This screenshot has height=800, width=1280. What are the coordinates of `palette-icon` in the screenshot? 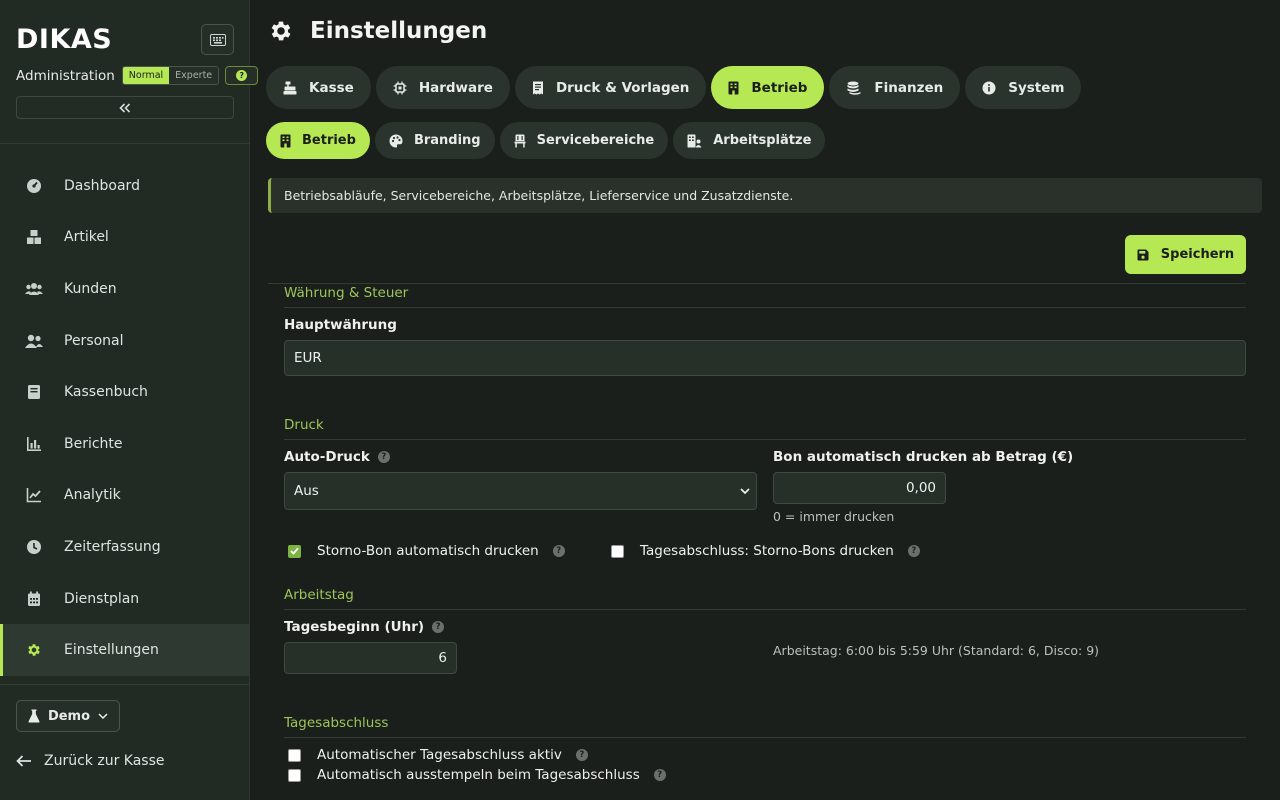 It's located at (396, 140).